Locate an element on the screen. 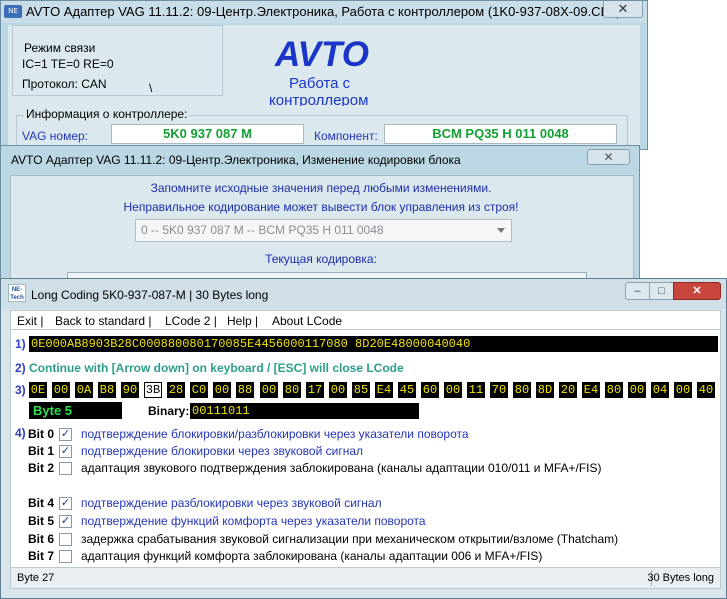 This screenshot has width=727, height=599. coding-window-close-button: ✕ is located at coordinates (608, 157).